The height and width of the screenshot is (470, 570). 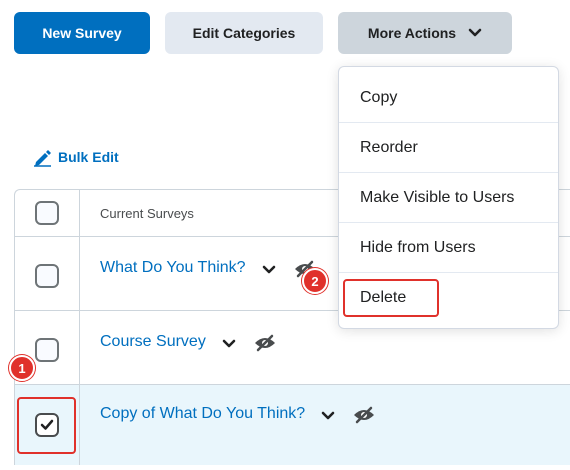 What do you see at coordinates (46, 425) in the screenshot?
I see `checkbox-highlight-box` at bounding box center [46, 425].